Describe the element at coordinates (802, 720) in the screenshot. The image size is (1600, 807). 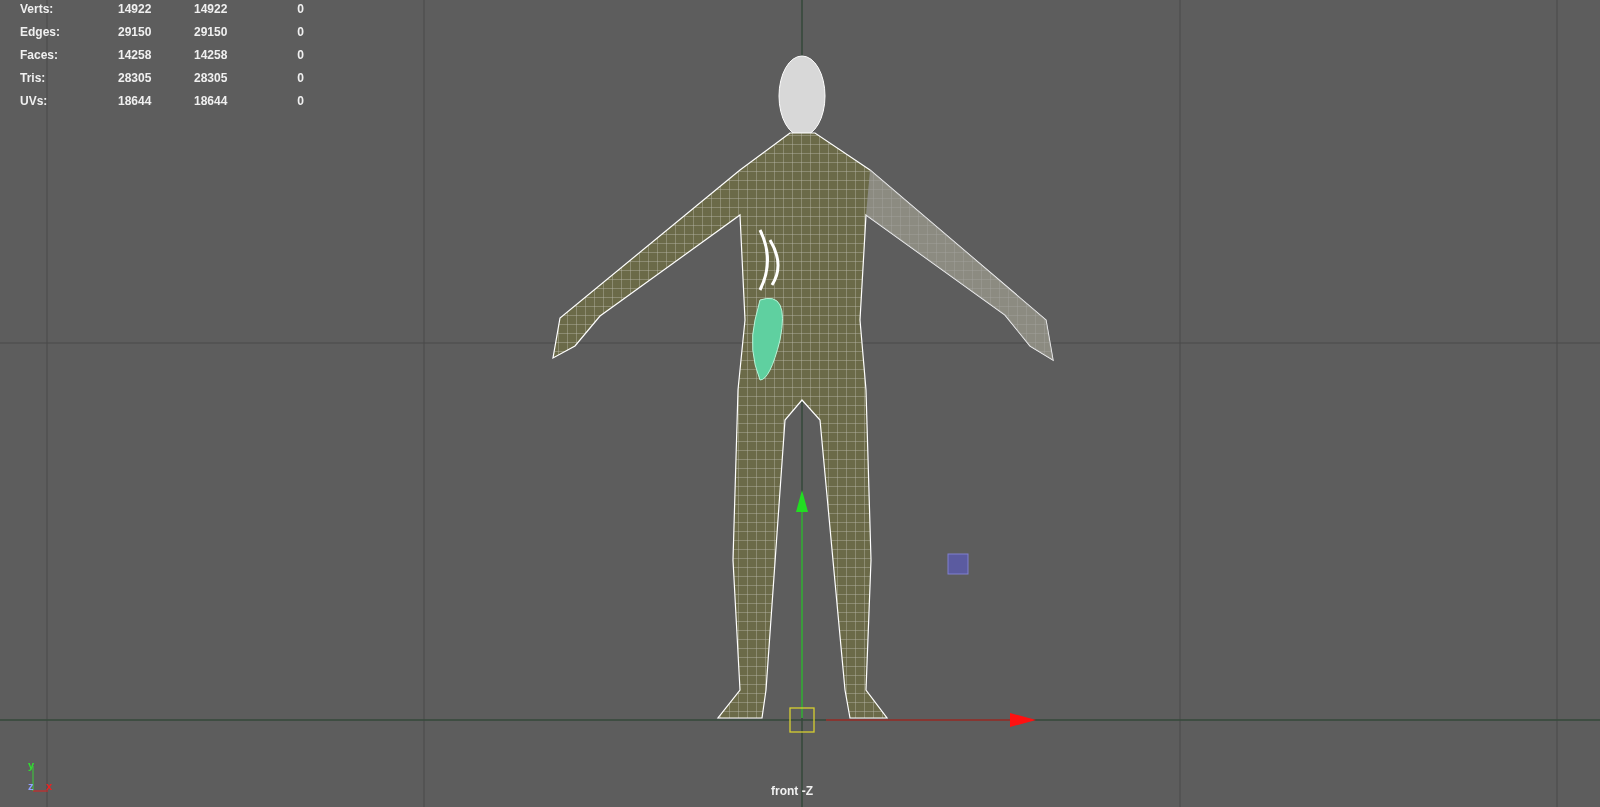
I see `move-handle-icon` at that location.